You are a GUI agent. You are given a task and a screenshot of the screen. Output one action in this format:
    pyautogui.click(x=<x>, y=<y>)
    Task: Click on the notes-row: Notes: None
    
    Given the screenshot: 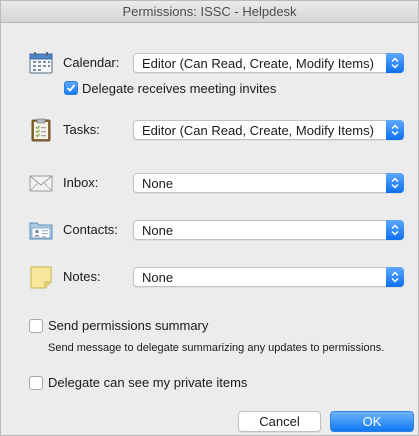 What is the action you would take?
    pyautogui.click(x=209, y=277)
    